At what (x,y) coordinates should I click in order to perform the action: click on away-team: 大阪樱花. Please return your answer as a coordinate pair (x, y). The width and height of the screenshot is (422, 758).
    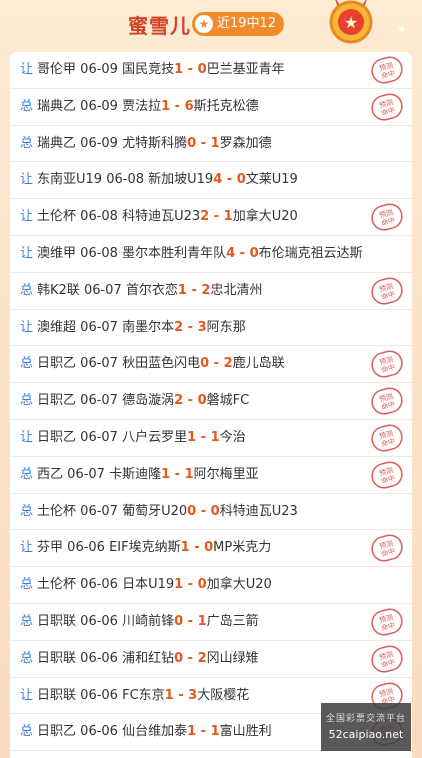
    Looking at the image, I should click on (223, 695).